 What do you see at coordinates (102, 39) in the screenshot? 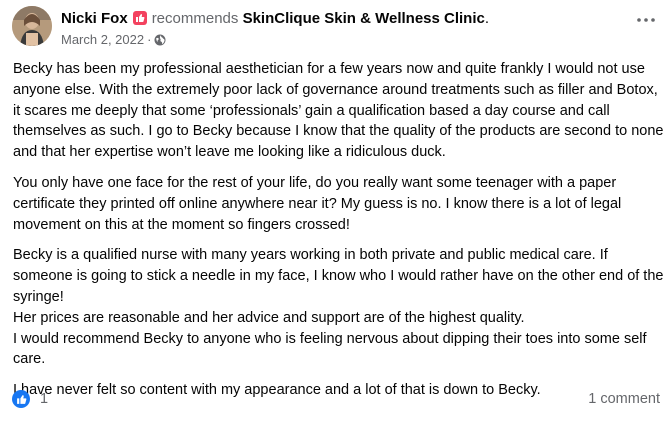
I see `post-date: March 2, 2022` at bounding box center [102, 39].